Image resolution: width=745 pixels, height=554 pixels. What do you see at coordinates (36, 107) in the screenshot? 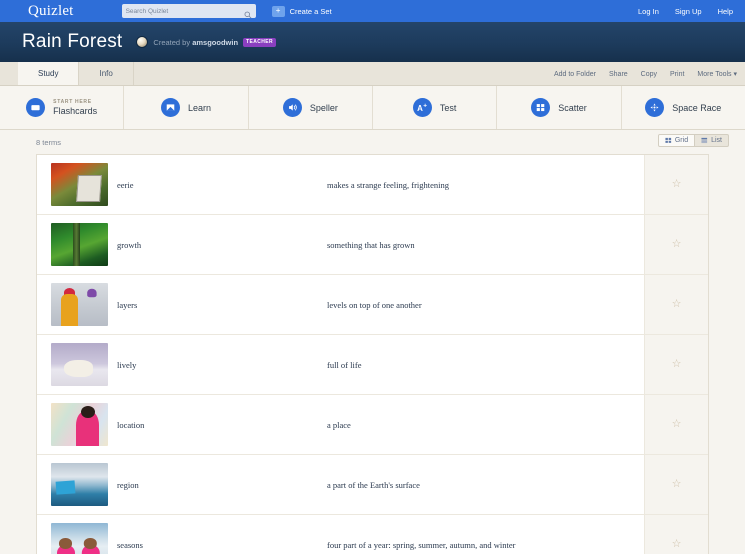
I see `flashcards-icon` at bounding box center [36, 107].